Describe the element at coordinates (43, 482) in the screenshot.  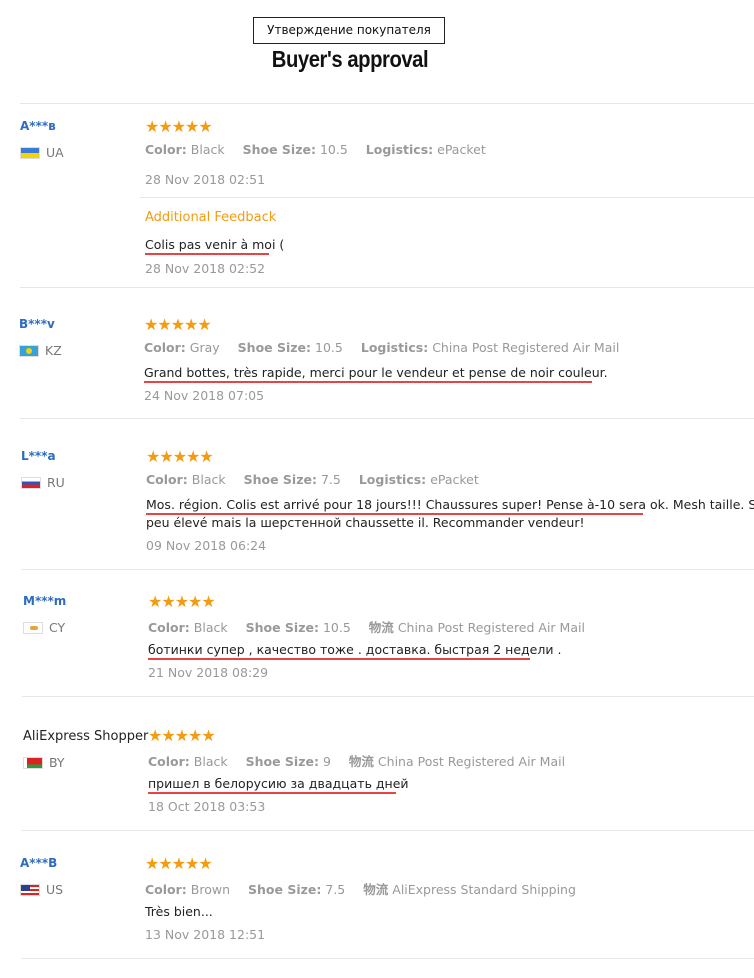
I see `reviewer-country: RU` at that location.